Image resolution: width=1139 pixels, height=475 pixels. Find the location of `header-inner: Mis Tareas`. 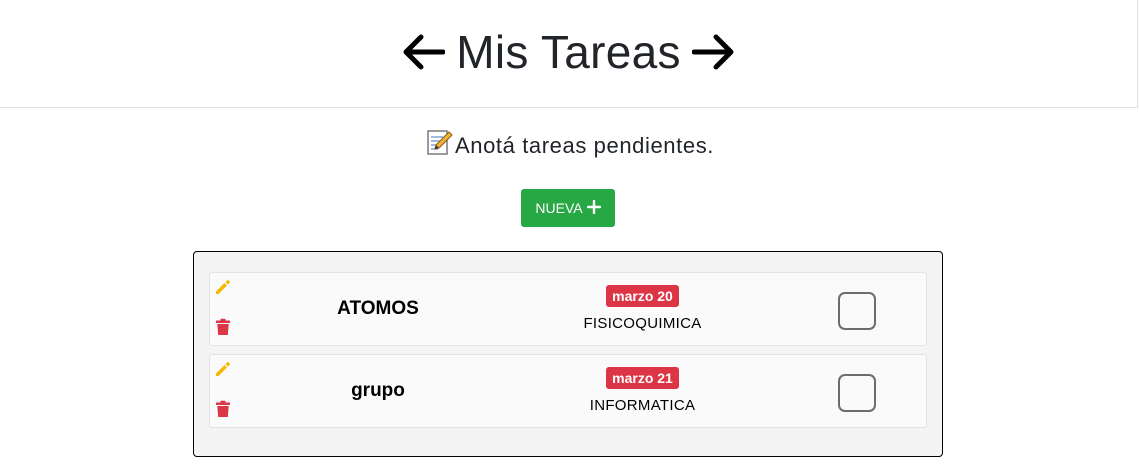

header-inner: Mis Tareas is located at coordinates (568, 52).